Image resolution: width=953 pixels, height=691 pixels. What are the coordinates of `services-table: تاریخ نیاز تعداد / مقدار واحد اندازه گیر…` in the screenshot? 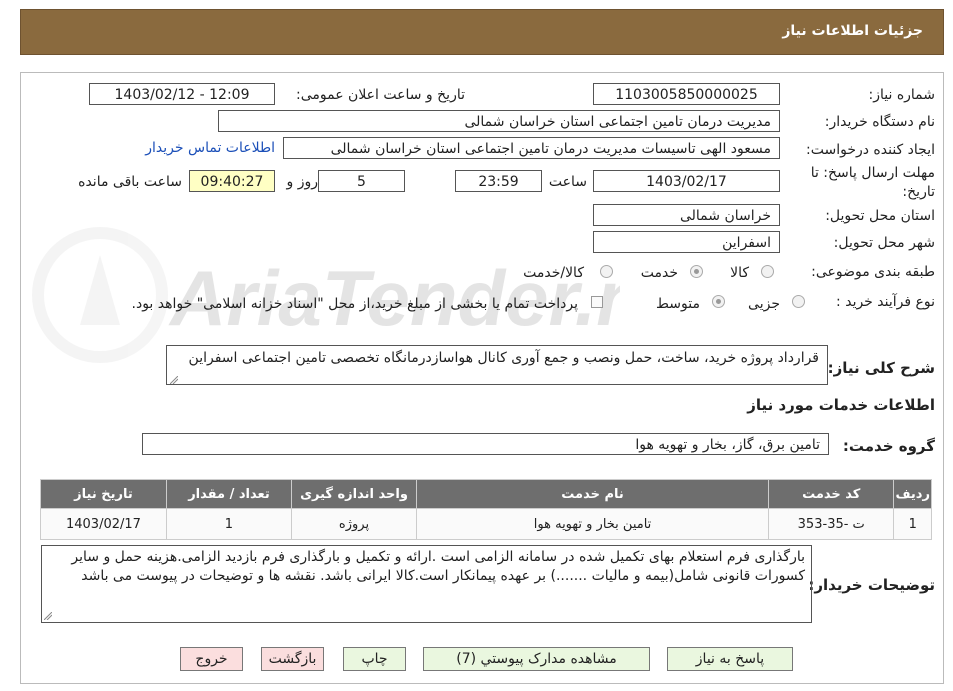 It's located at (486, 509).